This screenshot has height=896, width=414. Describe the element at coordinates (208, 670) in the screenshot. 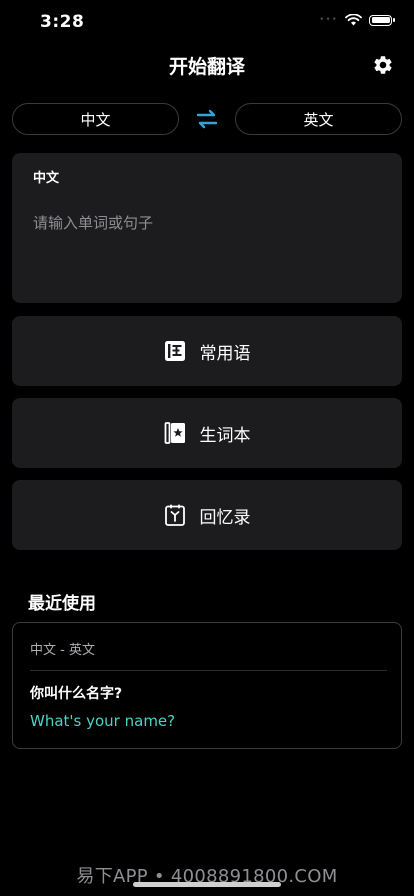

I see `divider` at that location.